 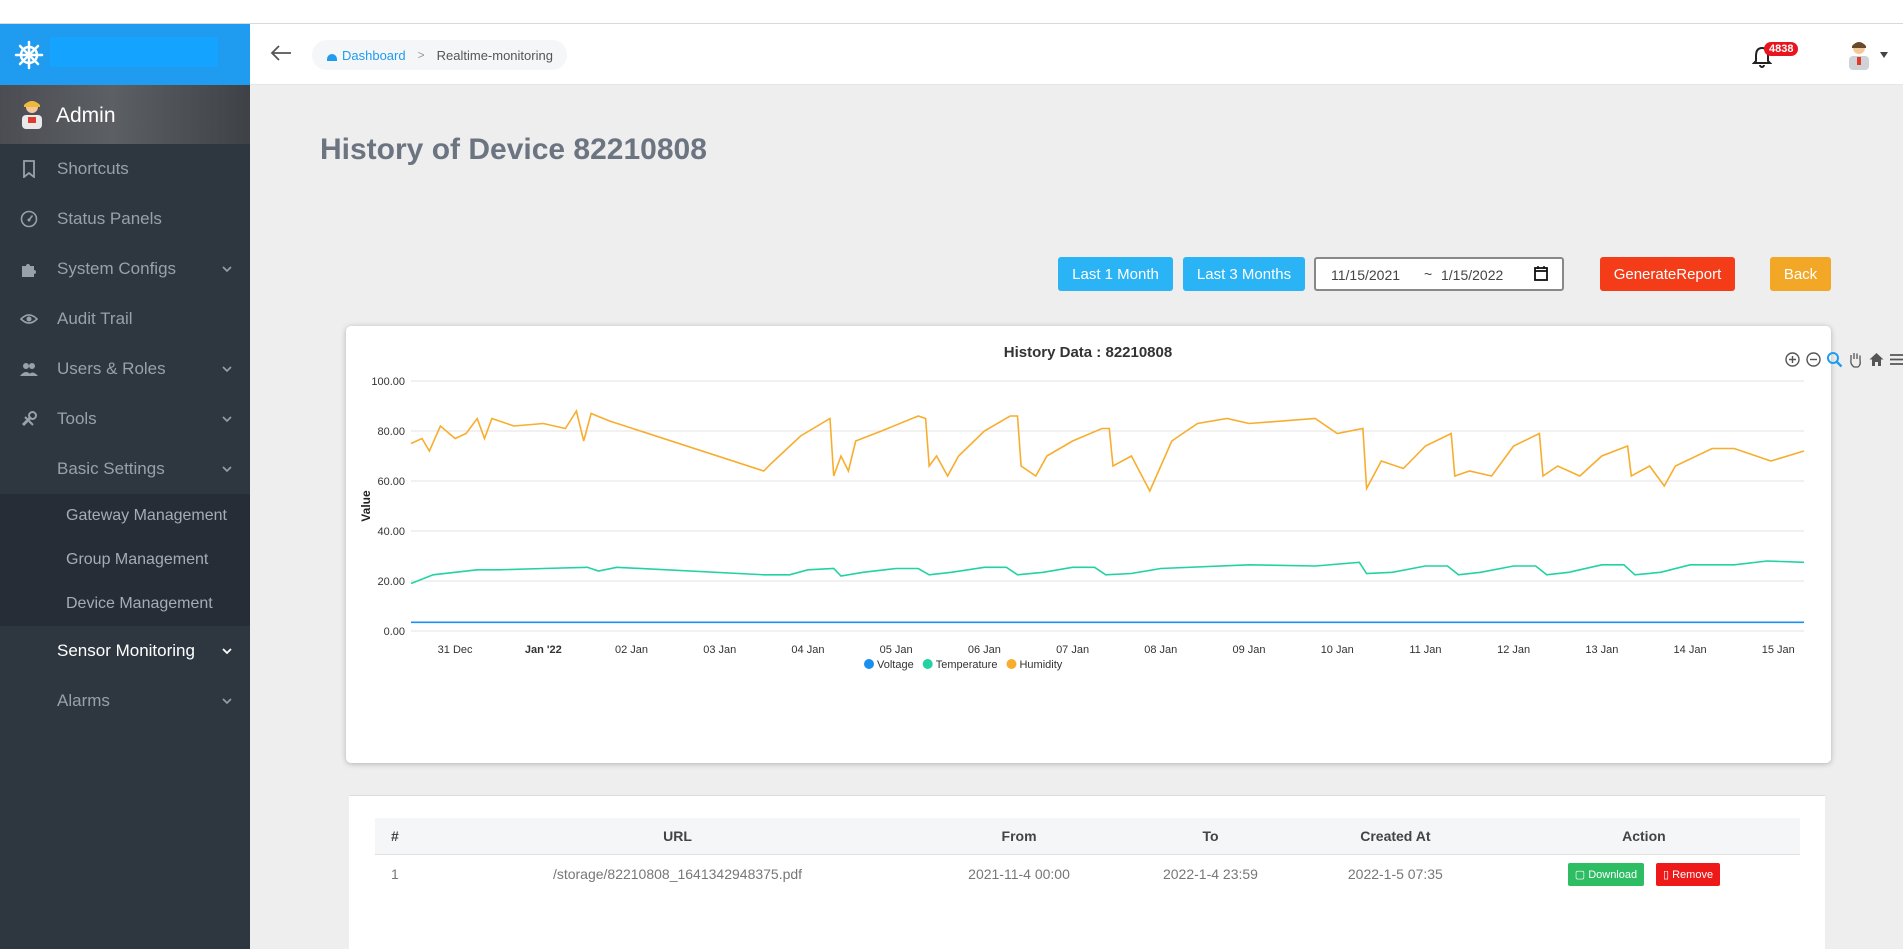 What do you see at coordinates (1365, 275) in the screenshot?
I see `date-from-field: 11/15/2021` at bounding box center [1365, 275].